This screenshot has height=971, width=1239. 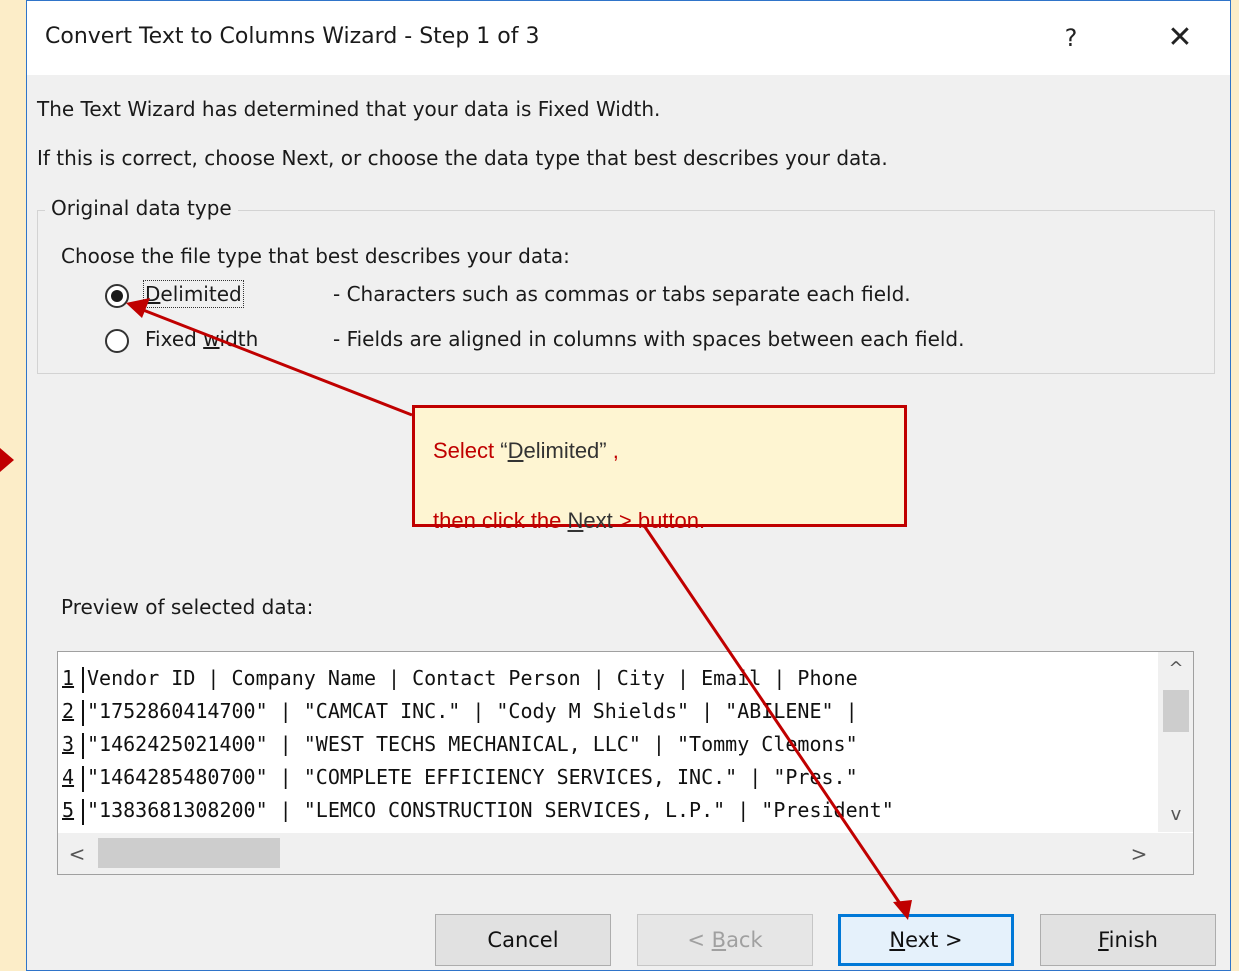 What do you see at coordinates (141, 208) in the screenshot?
I see `group-legend: Original data type` at bounding box center [141, 208].